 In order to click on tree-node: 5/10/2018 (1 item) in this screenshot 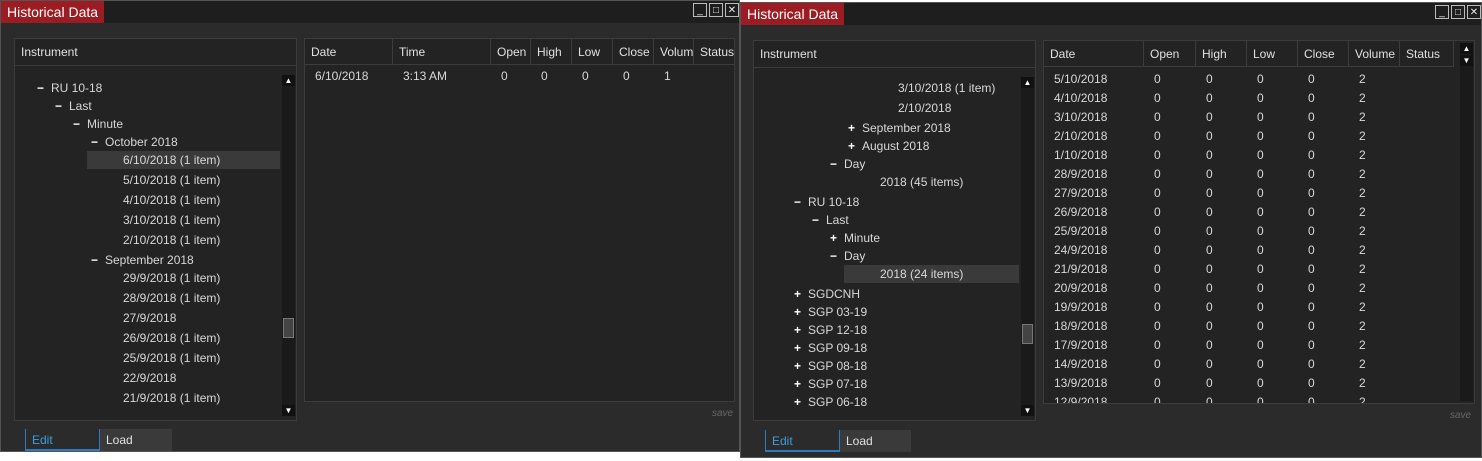, I will do `click(164, 180)`.